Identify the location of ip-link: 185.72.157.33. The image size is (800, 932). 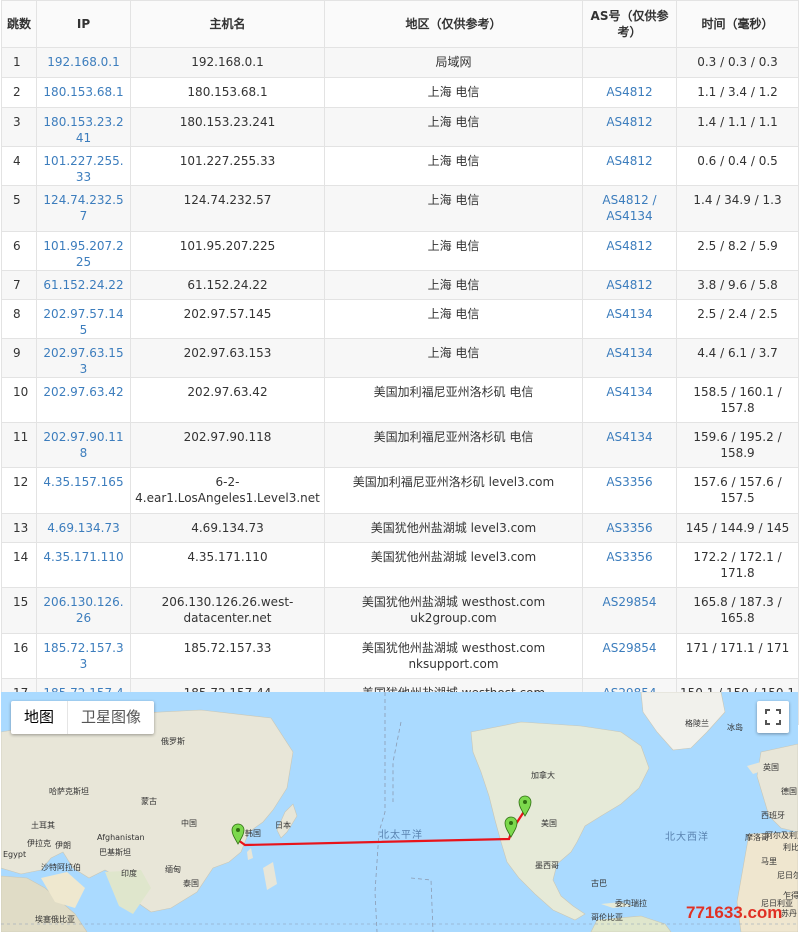
(83, 656).